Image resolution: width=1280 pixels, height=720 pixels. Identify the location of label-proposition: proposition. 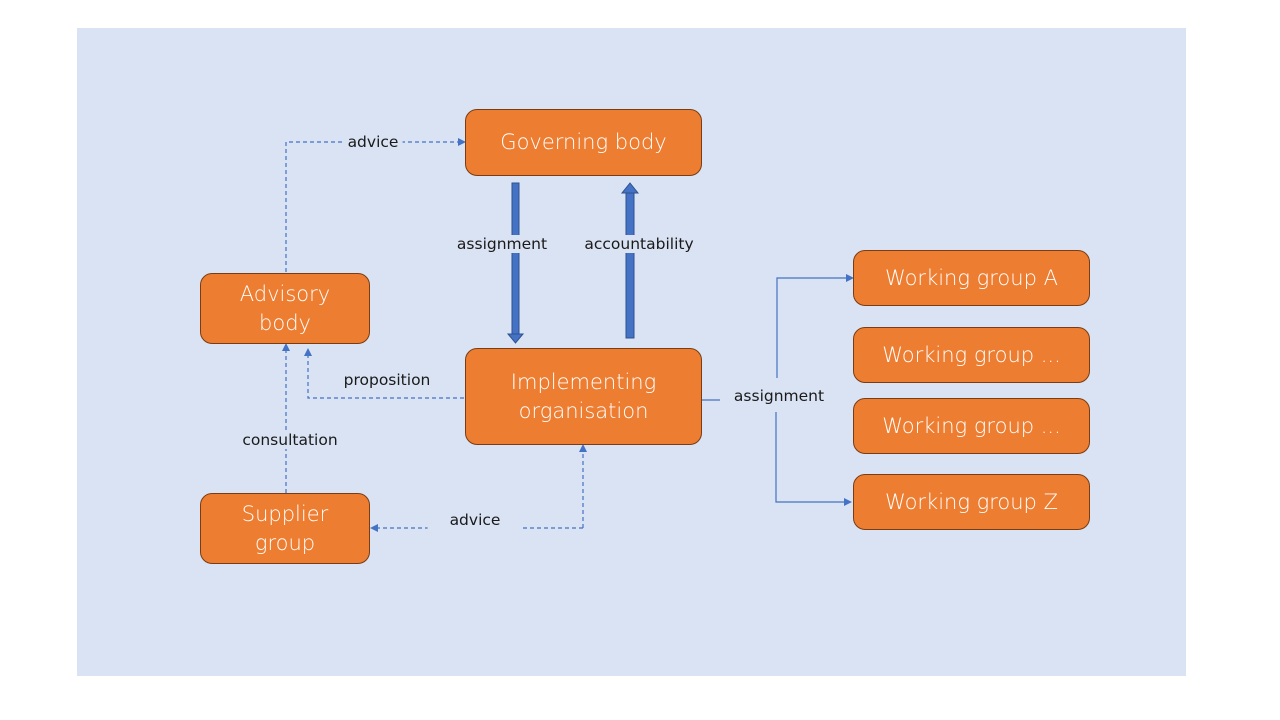
(387, 380).